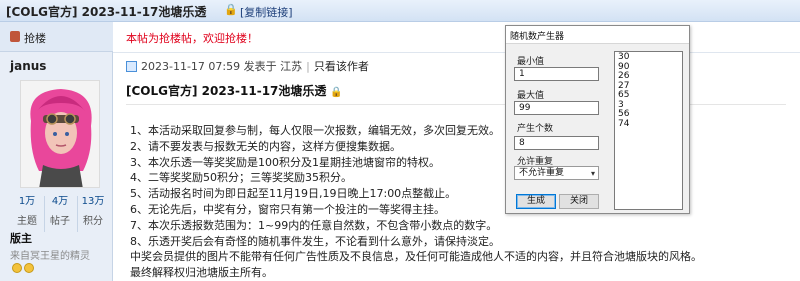 The image size is (800, 281). What do you see at coordinates (27, 201) in the screenshot?
I see `stat-value: 1万` at bounding box center [27, 201].